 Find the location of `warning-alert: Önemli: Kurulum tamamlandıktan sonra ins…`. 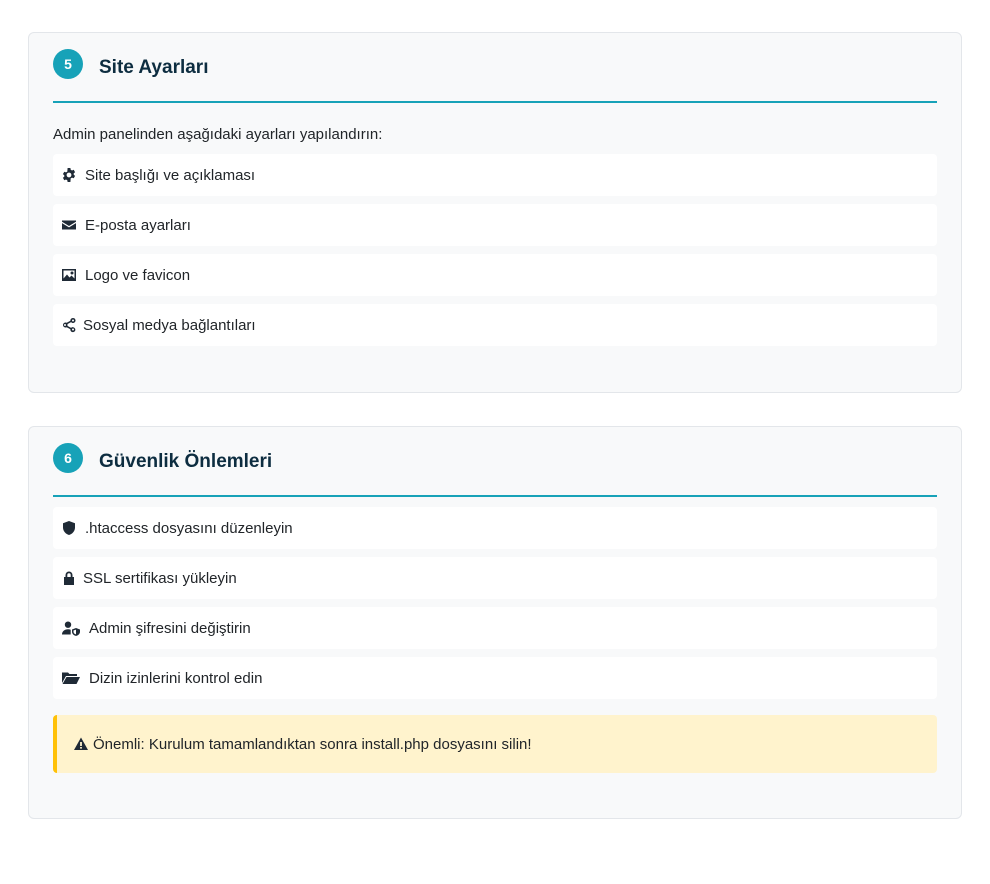

warning-alert: Önemli: Kurulum tamamlandıktan sonra ins… is located at coordinates (495, 744).